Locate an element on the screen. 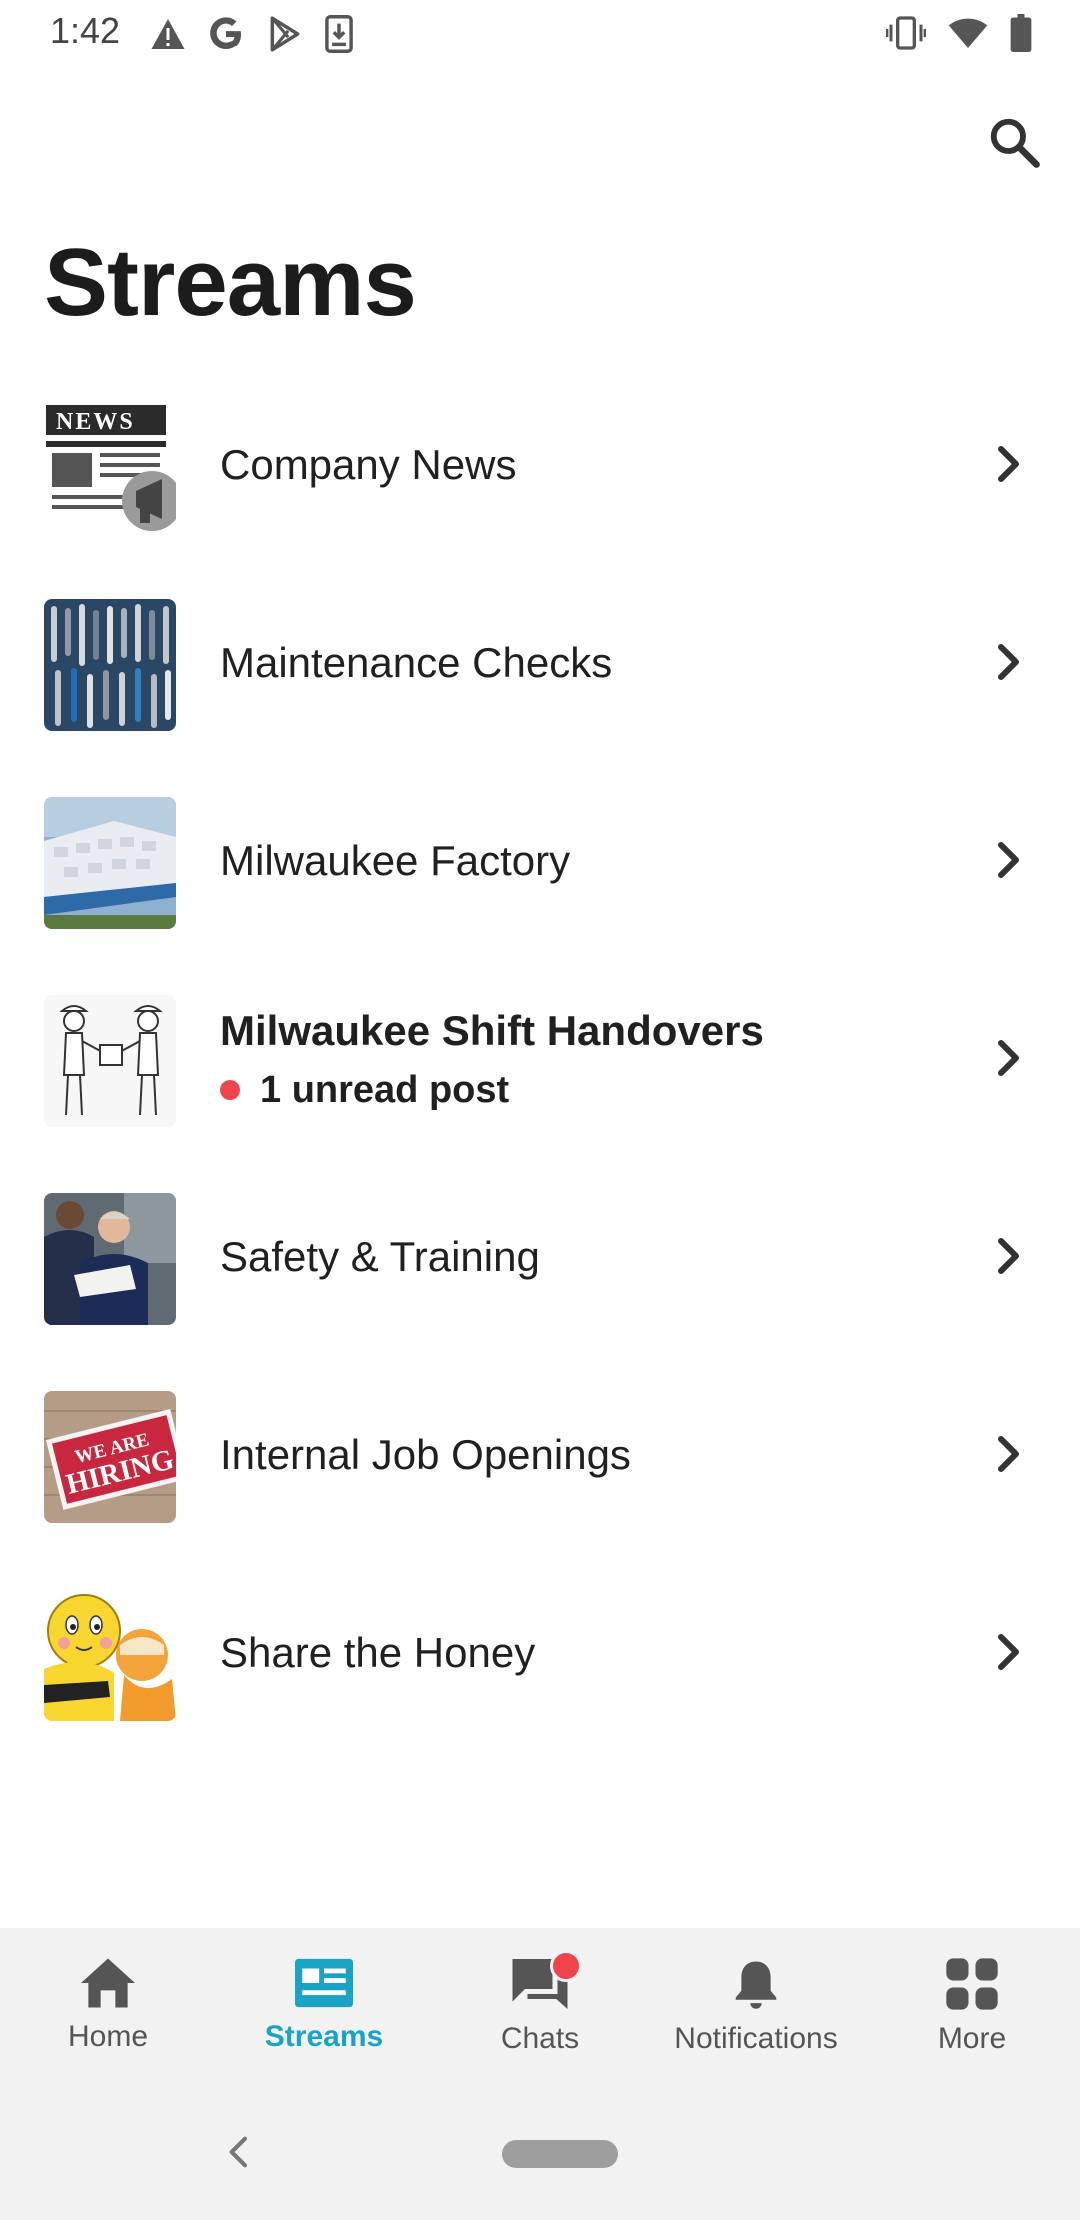 The width and height of the screenshot is (1080, 2220). google-icon is located at coordinates (226, 36).